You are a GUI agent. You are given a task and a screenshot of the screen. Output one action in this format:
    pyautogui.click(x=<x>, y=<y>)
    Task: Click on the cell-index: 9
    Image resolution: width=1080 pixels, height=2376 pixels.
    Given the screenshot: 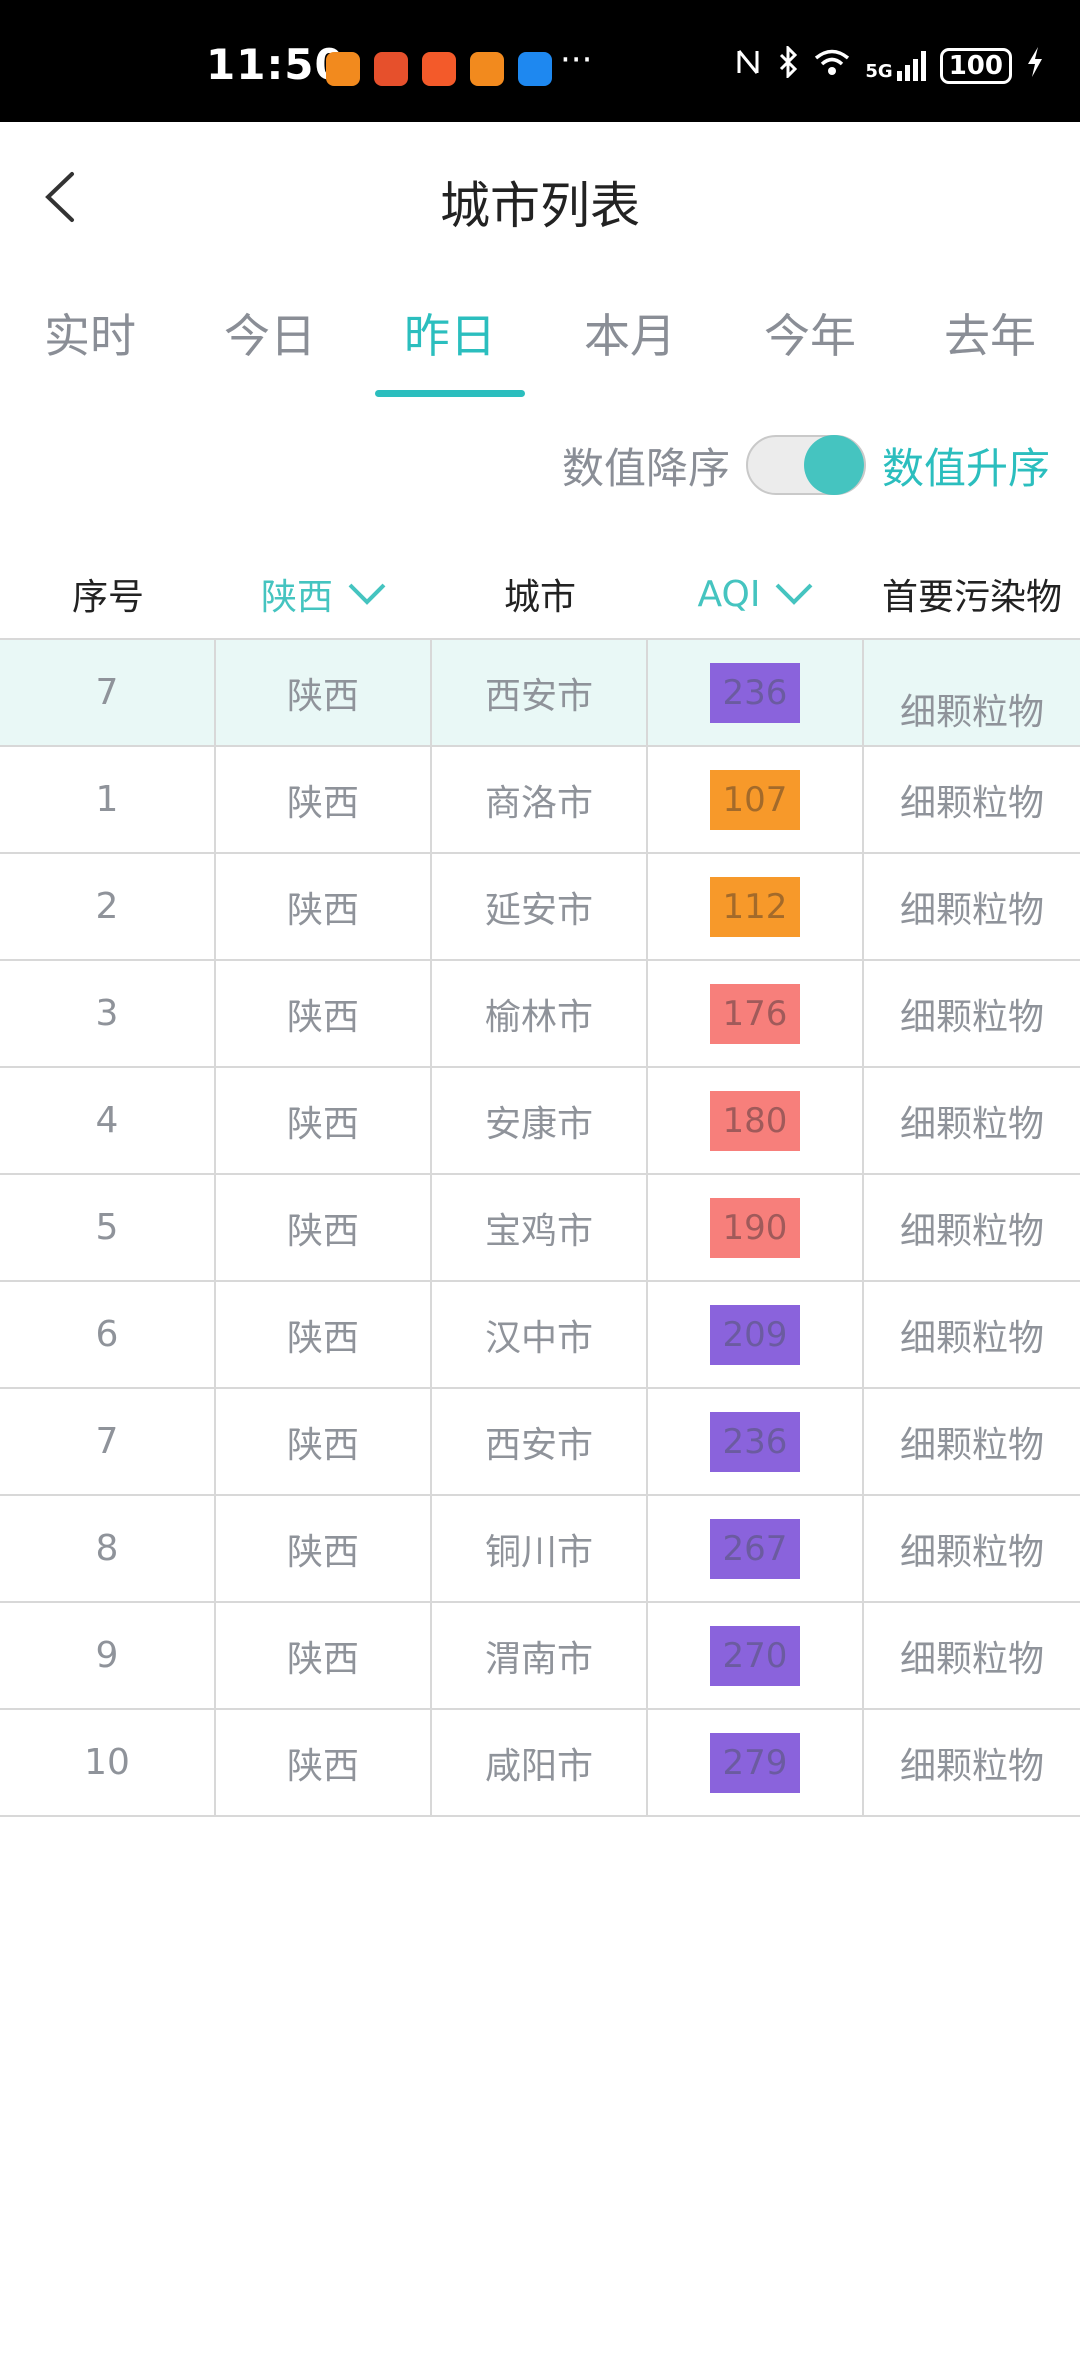 What is the action you would take?
    pyautogui.click(x=108, y=1655)
    